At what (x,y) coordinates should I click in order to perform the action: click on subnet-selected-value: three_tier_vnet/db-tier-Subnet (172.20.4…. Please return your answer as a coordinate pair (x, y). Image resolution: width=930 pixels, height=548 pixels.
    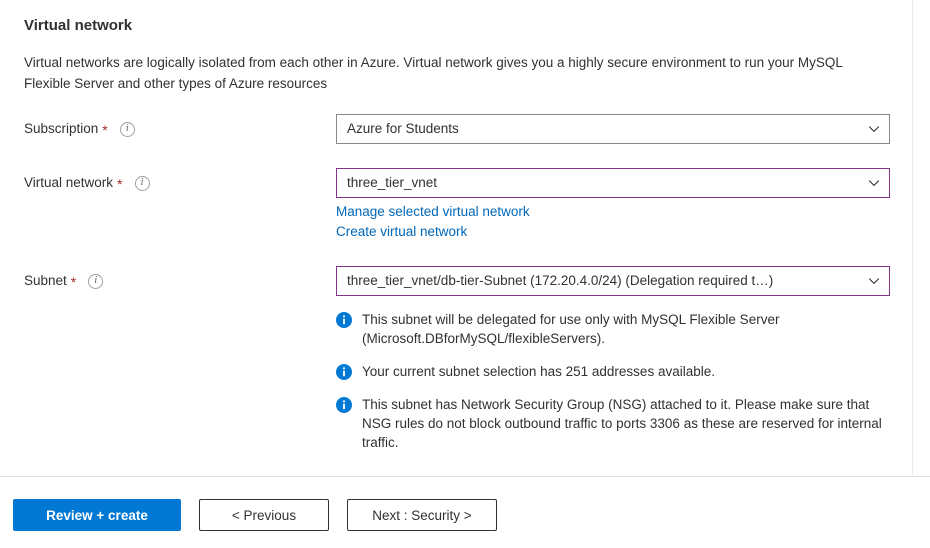
    Looking at the image, I should click on (560, 280).